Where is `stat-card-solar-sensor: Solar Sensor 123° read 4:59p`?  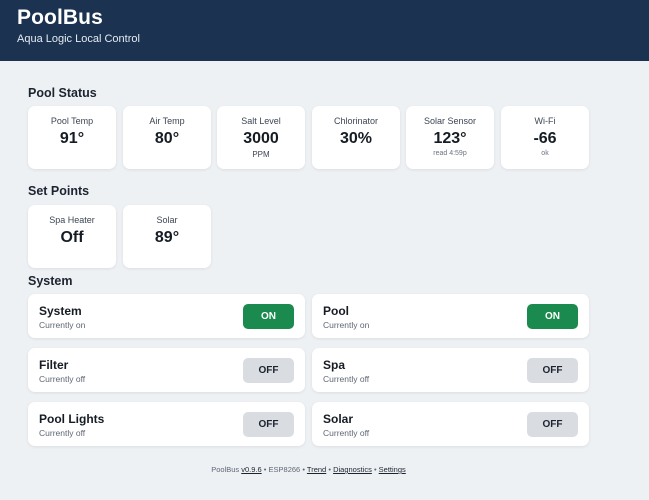
stat-card-solar-sensor: Solar Sensor 123° read 4:59p is located at coordinates (450, 137).